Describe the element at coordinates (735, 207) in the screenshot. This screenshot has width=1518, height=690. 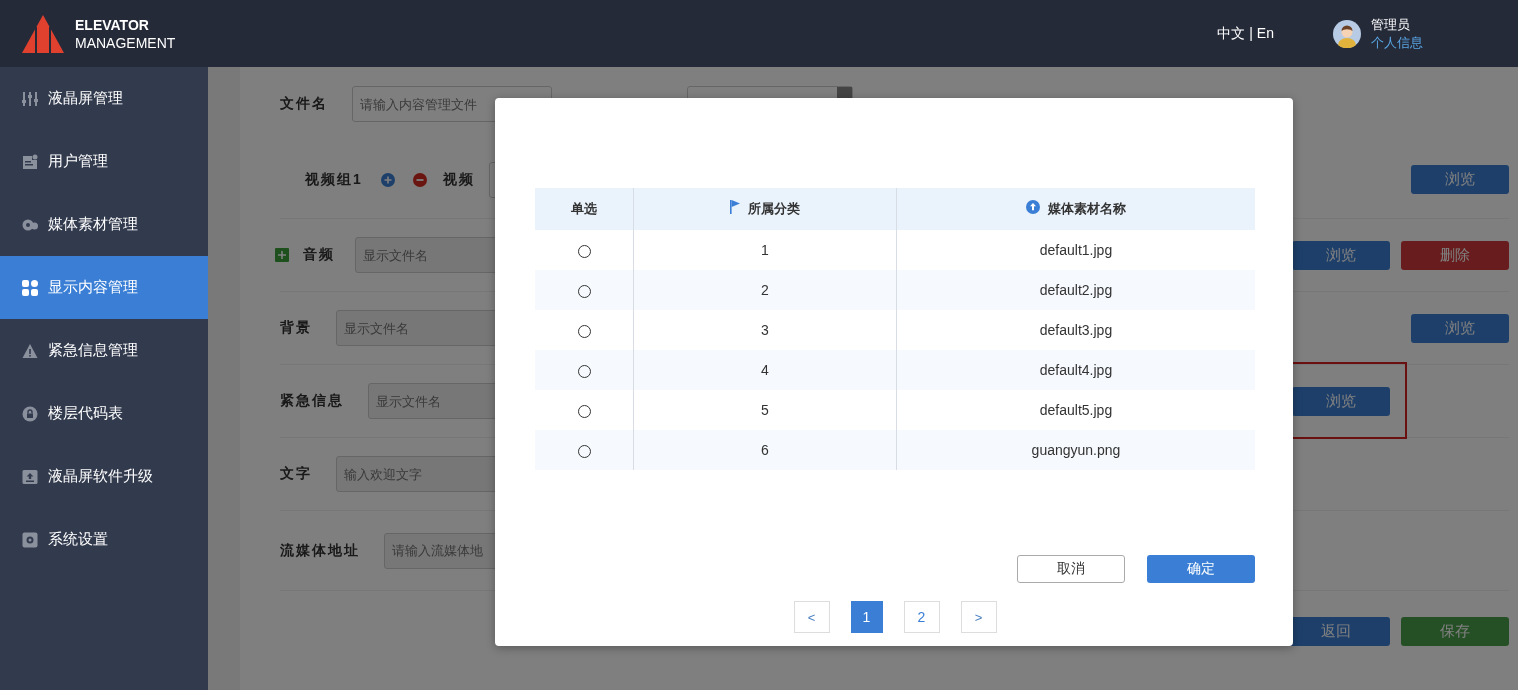
I see `flag-icon` at that location.